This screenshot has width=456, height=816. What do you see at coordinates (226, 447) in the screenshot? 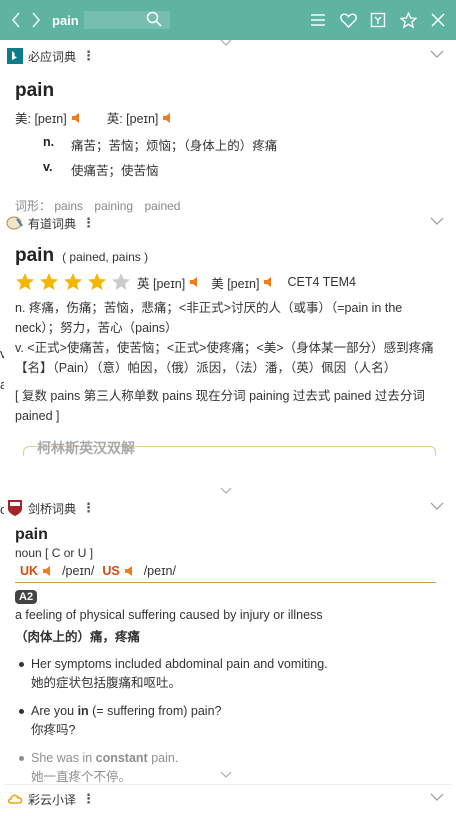
I see `collins-tab-row: 柯林斯英汉双解` at bounding box center [226, 447].